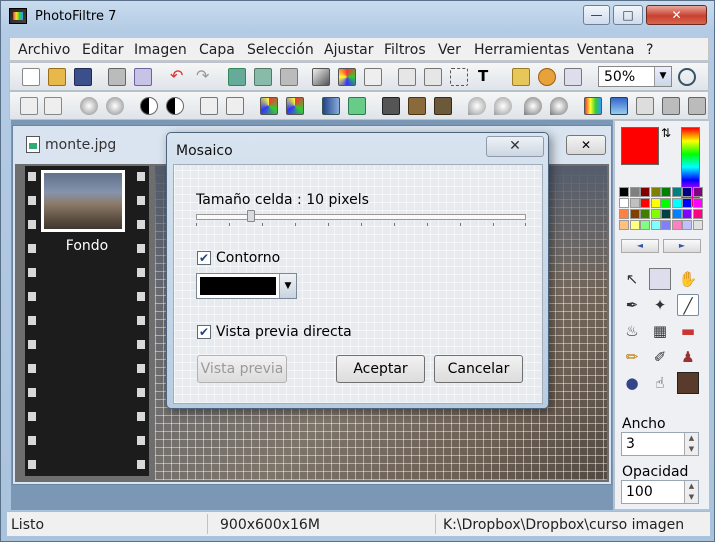 The width and height of the screenshot is (715, 542). Describe the element at coordinates (632, 357) in the screenshot. I see `brush-tool-icon: ✏` at that location.